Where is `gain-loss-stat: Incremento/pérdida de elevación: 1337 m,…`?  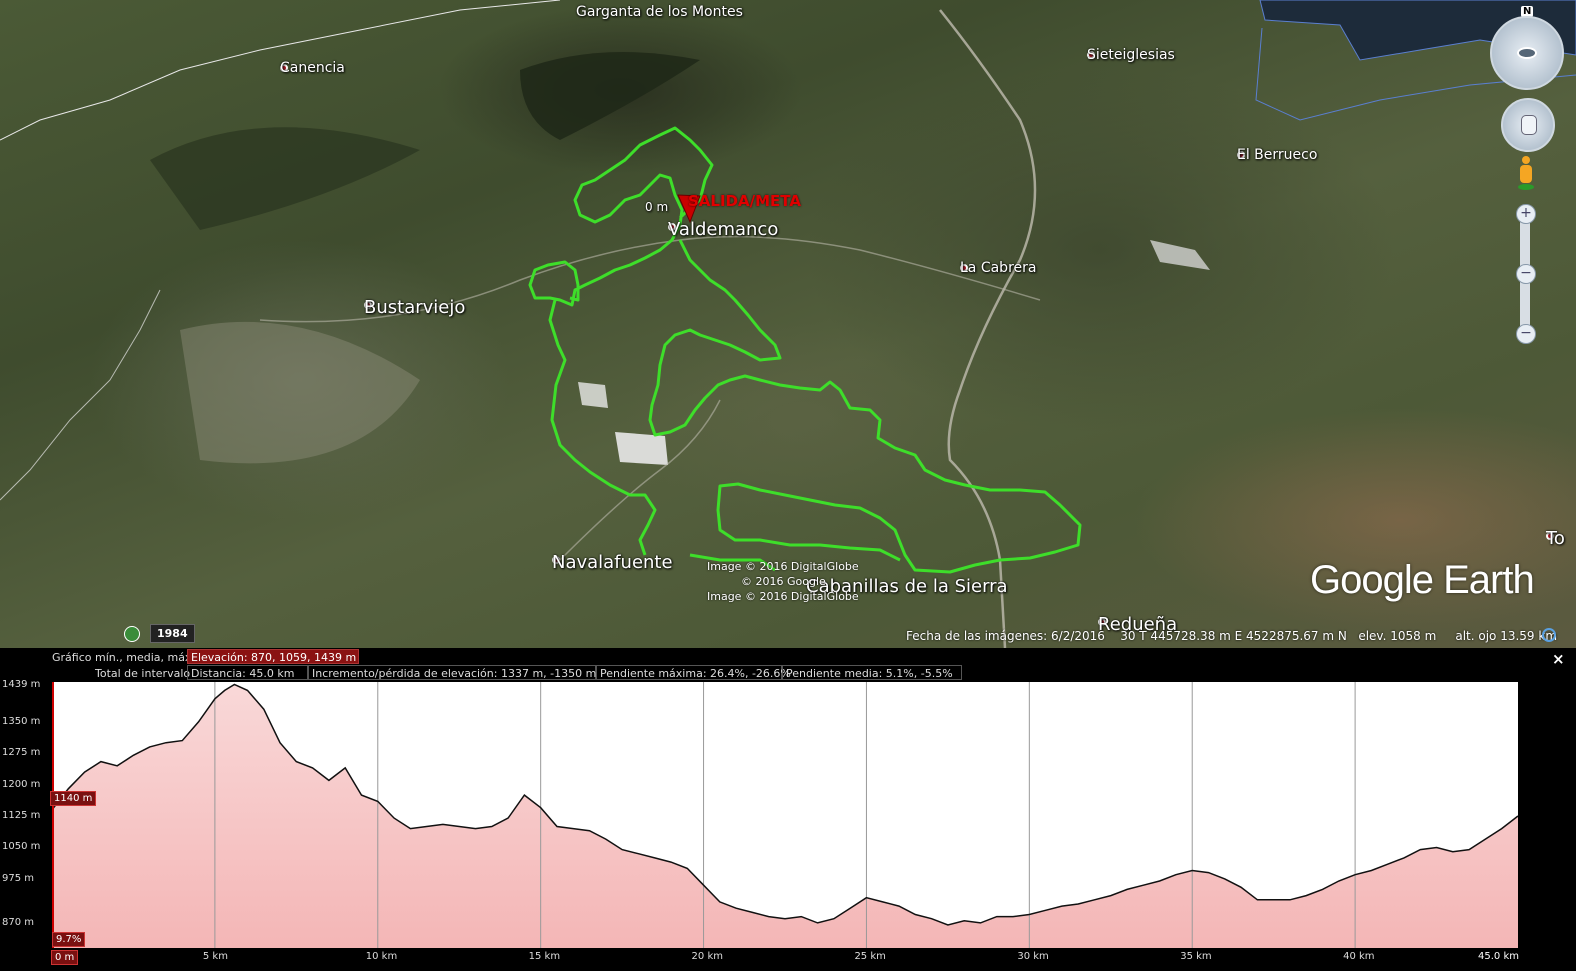
gain-loss-stat: Incremento/pérdida de elevación: 1337 m,… is located at coordinates (452, 672).